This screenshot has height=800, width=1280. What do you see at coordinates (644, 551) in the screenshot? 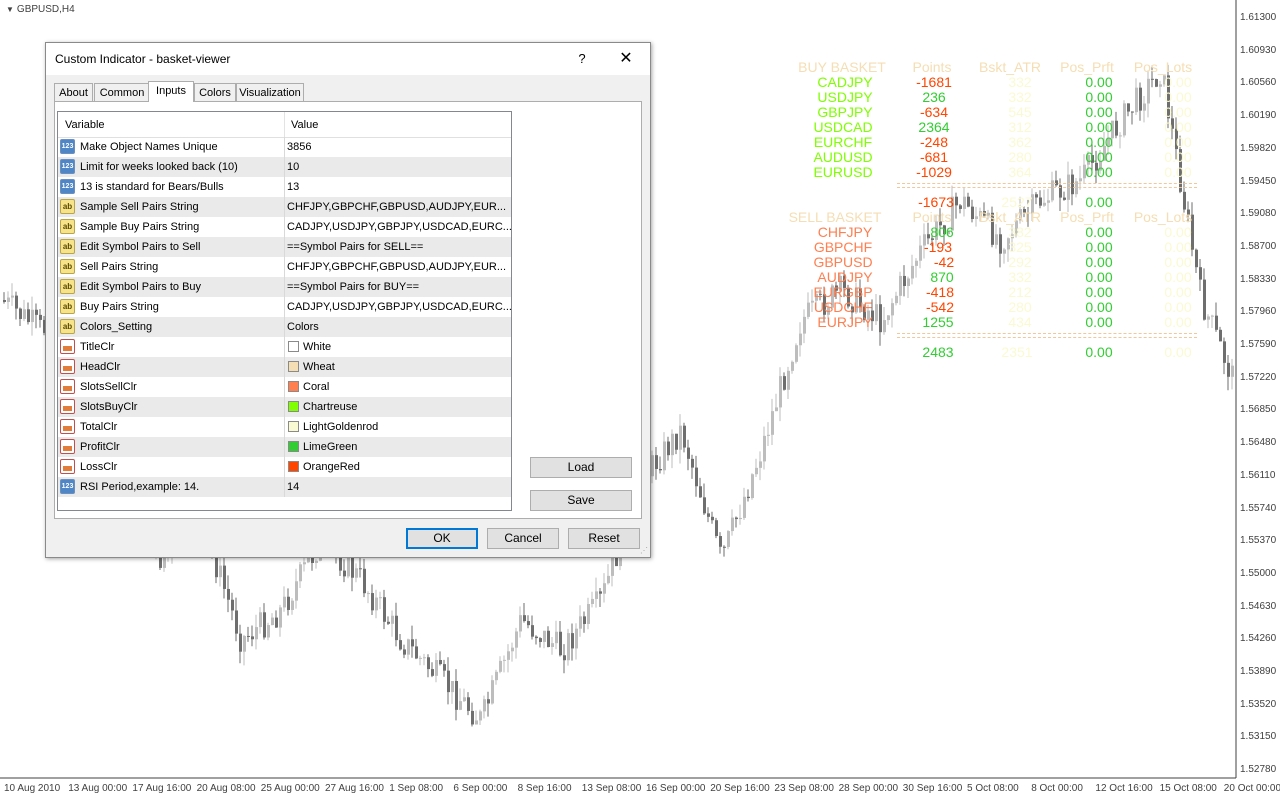
I see `resize-grip-icon: ⋰` at bounding box center [644, 551].